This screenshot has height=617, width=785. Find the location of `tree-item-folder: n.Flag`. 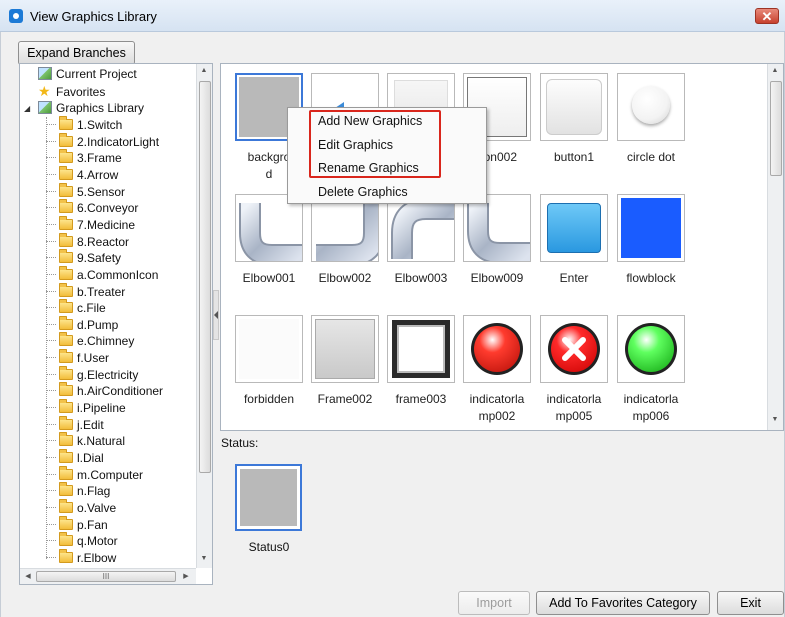

tree-item-folder: n.Flag is located at coordinates (78, 491).